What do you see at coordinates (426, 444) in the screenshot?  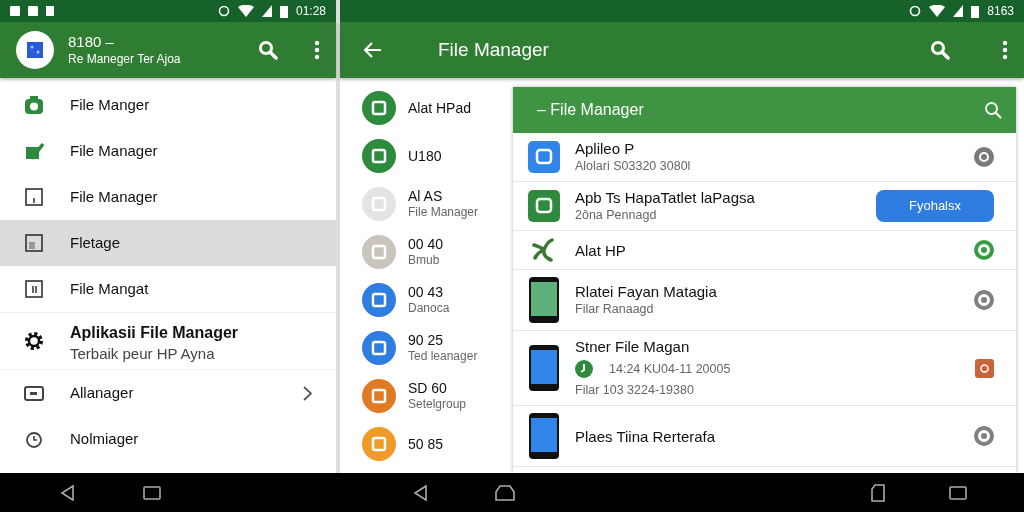 I see `item-title: 50 85` at bounding box center [426, 444].